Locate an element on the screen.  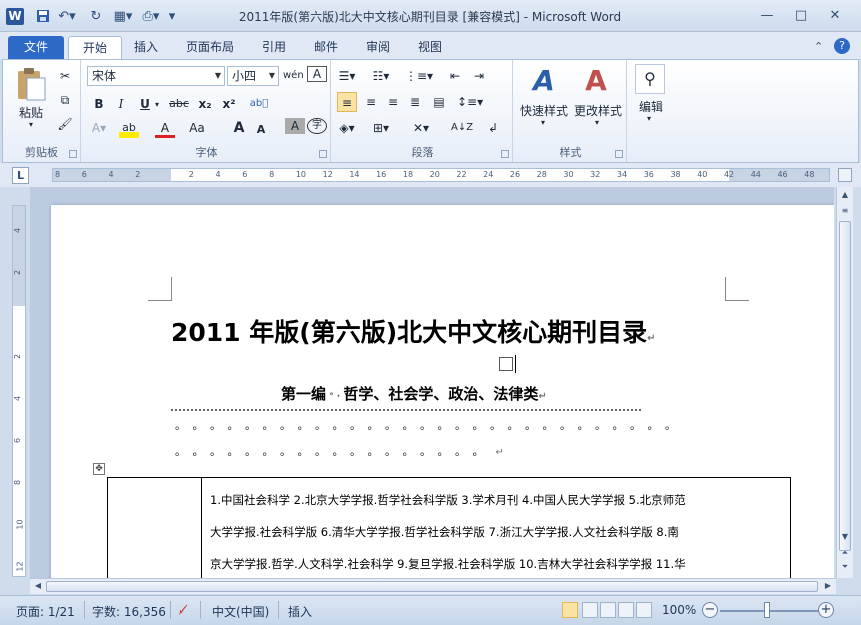
outline-view-button is located at coordinates (626, 610).